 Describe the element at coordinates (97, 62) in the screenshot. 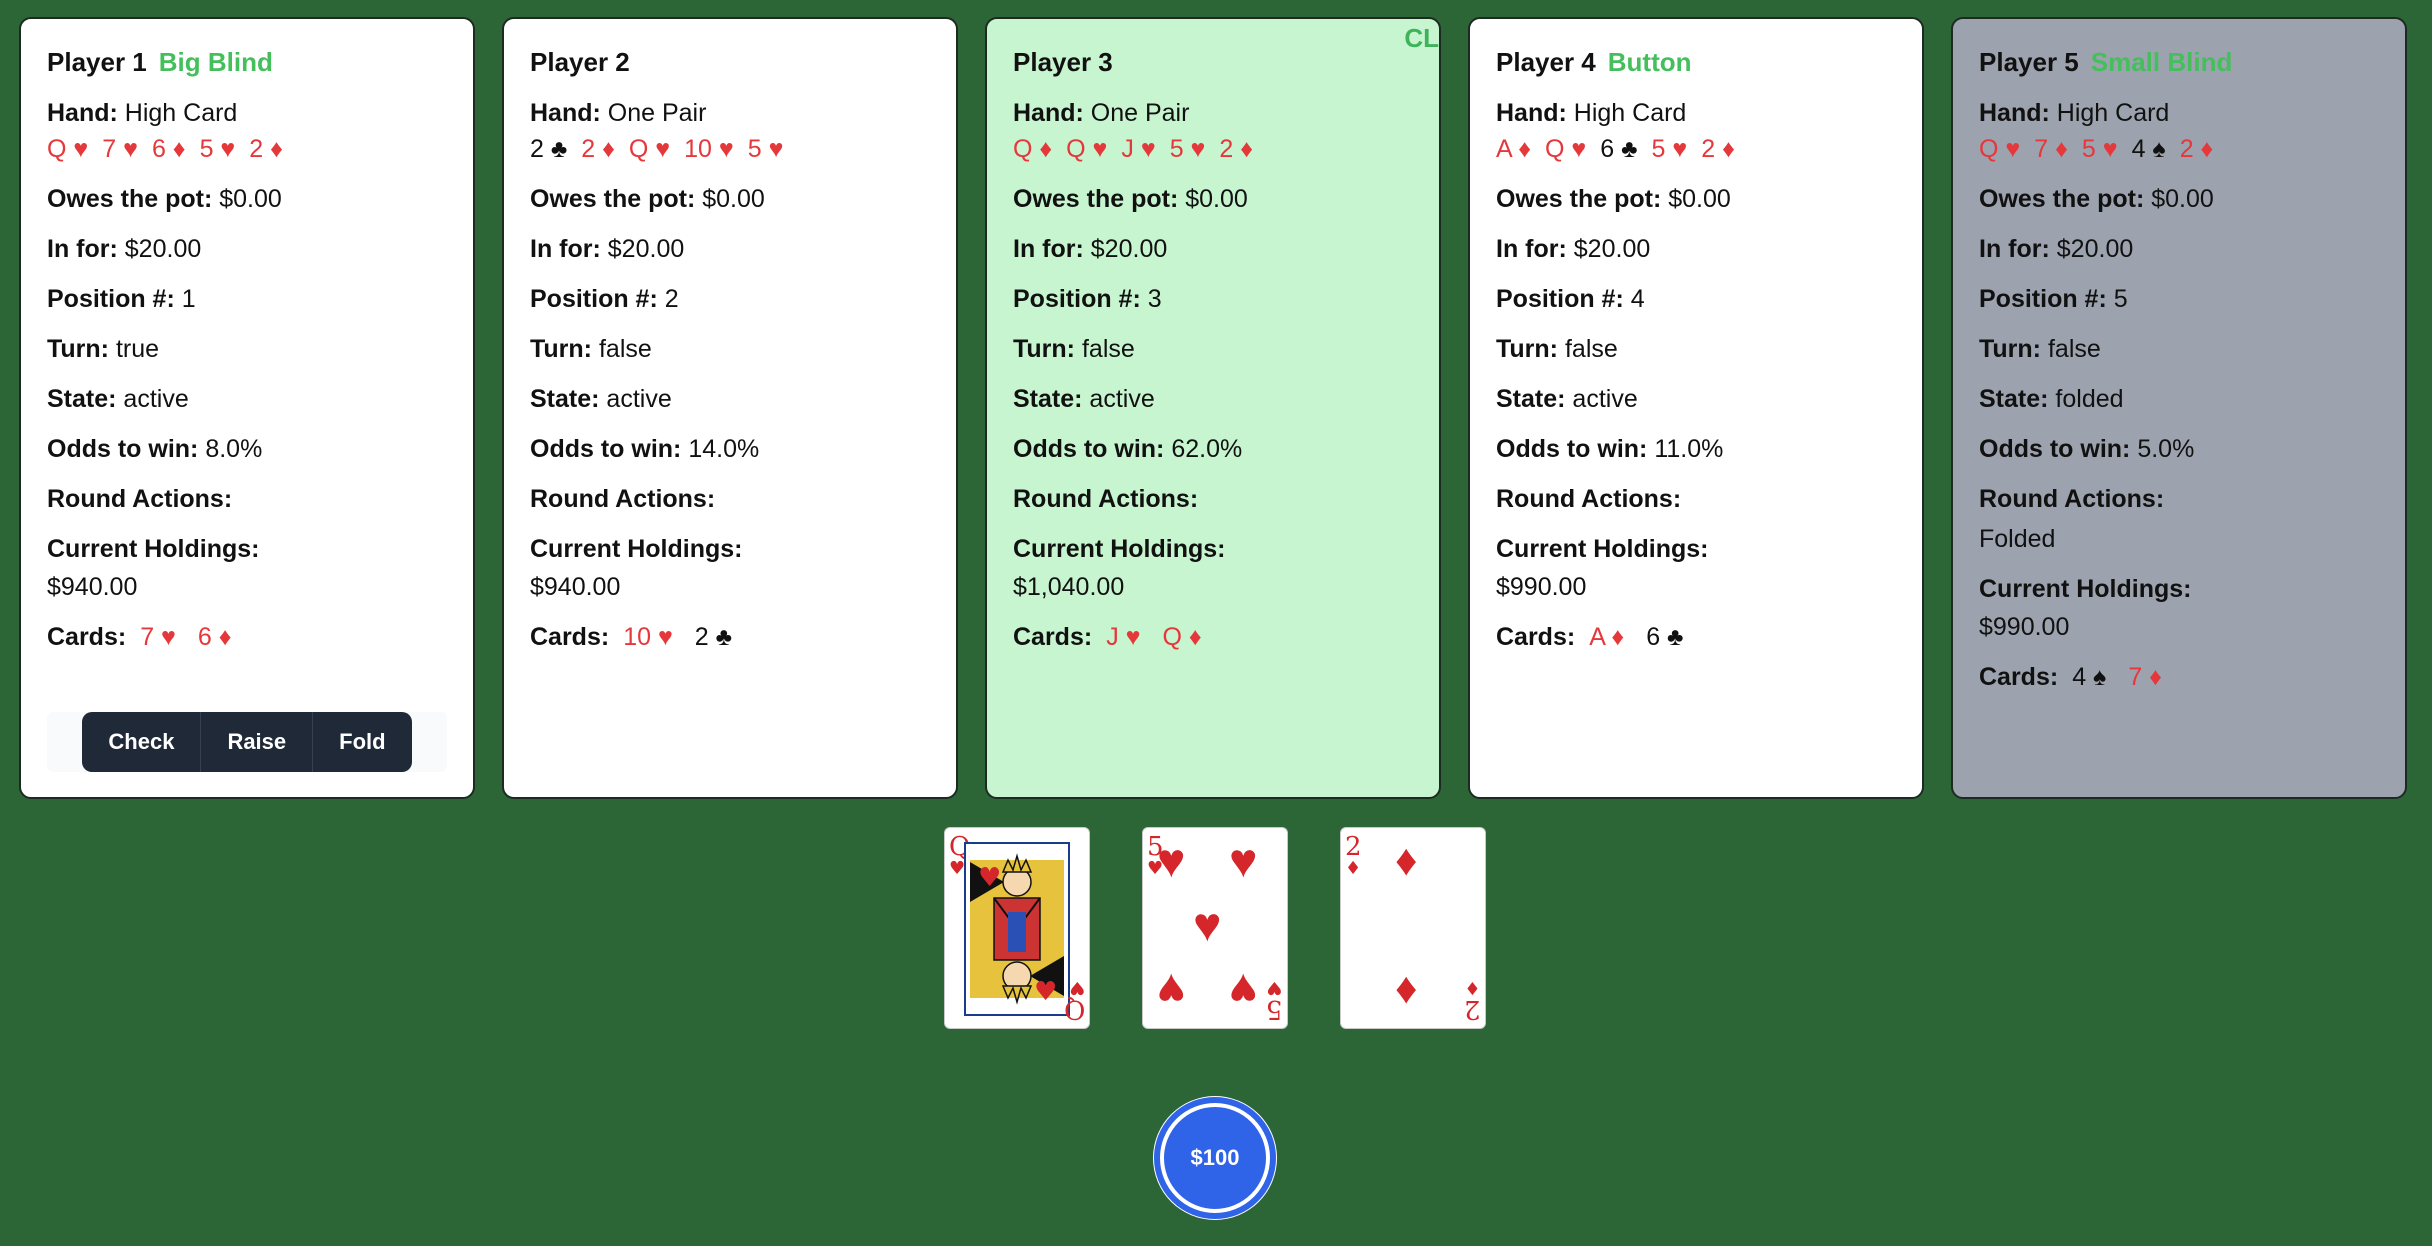

I see `player-name: Player 1` at that location.